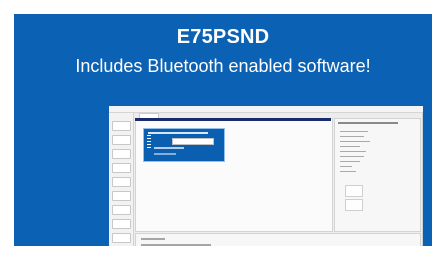  I want to click on screenshot-popup, so click(184, 145).